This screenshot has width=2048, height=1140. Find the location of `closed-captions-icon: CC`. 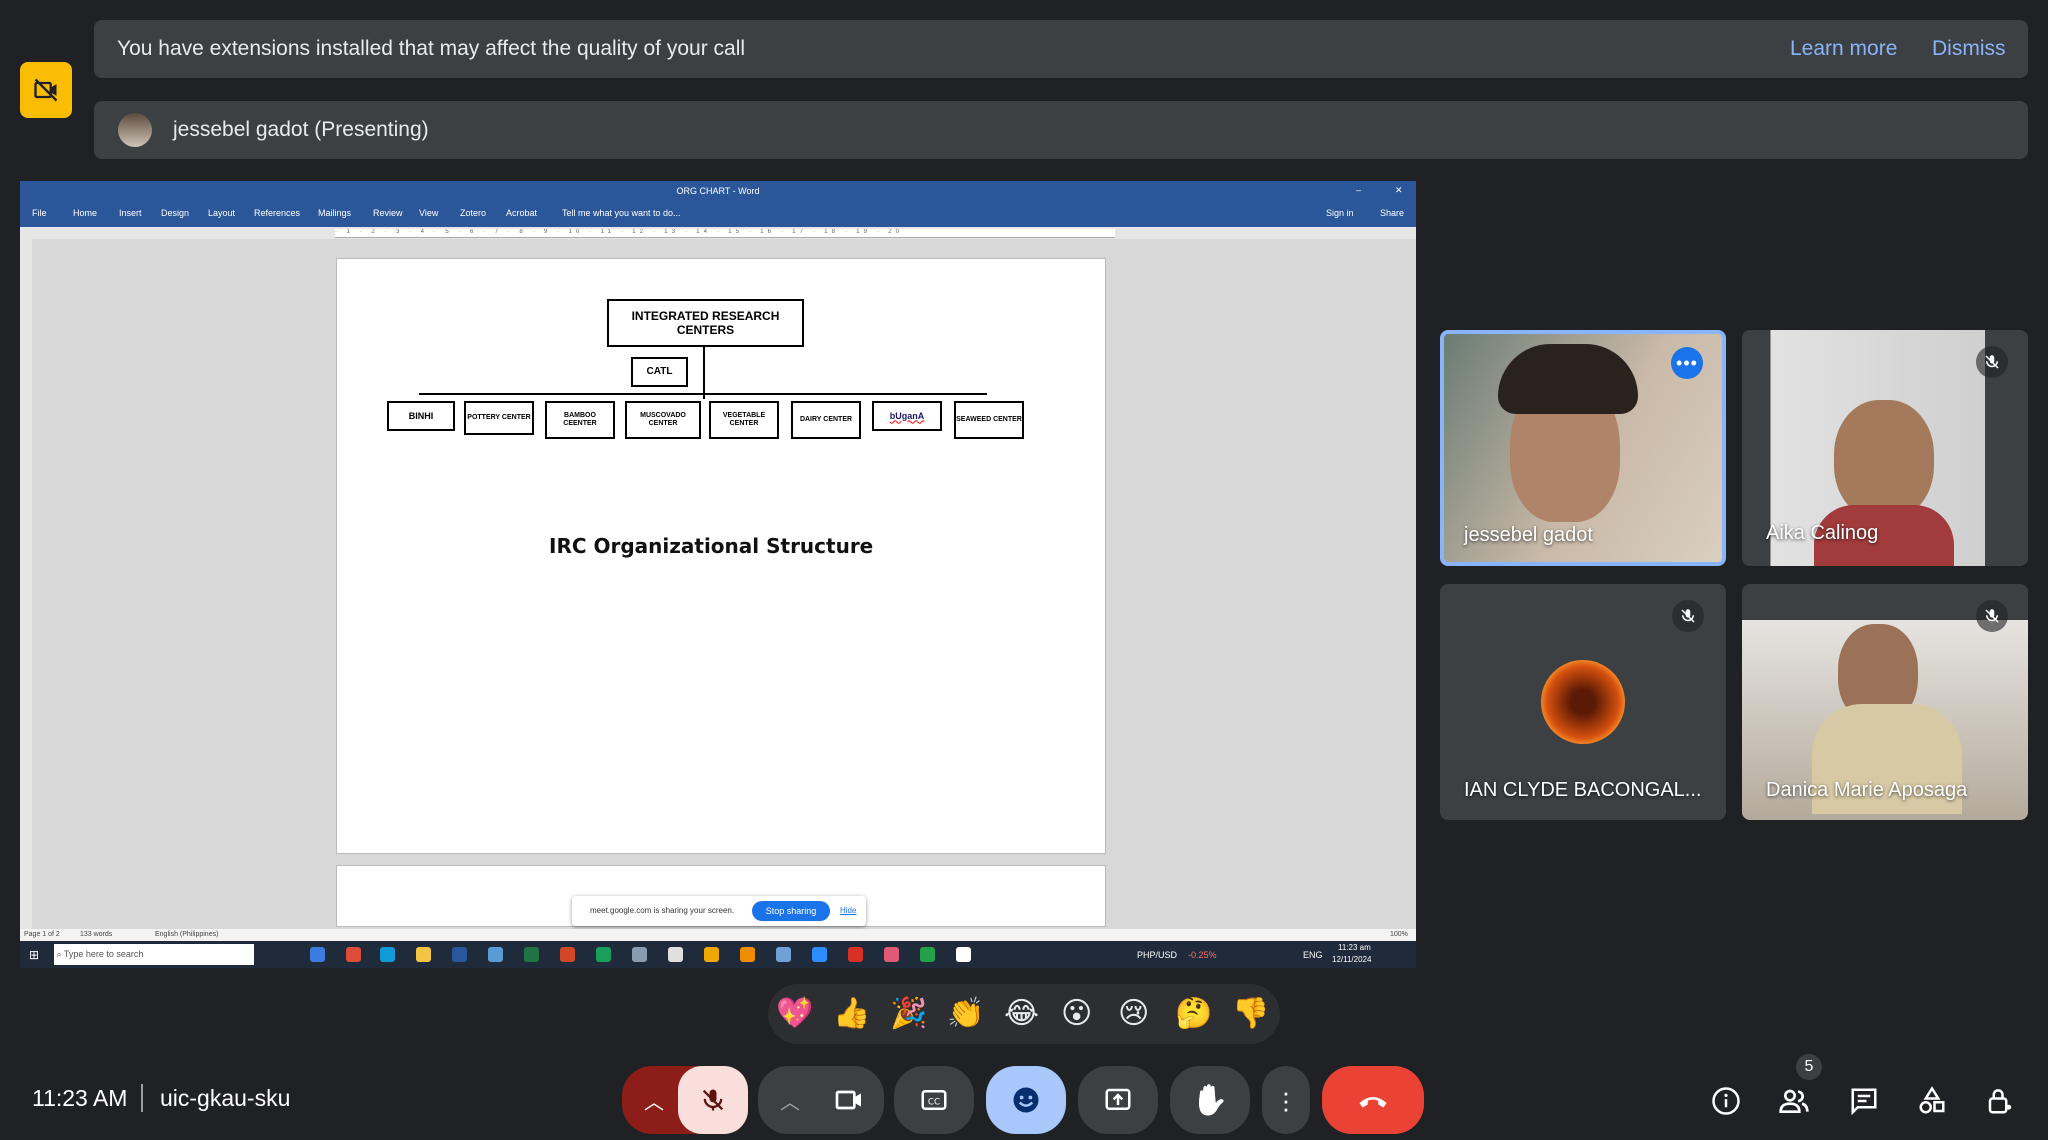

closed-captions-icon: CC is located at coordinates (934, 1100).